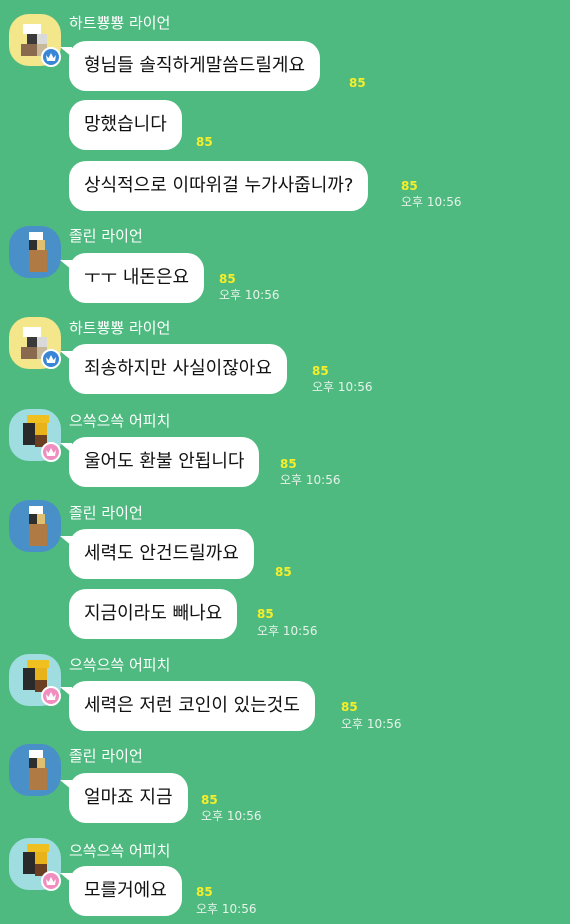  I want to click on message-bubble: 상식적으로 이따위걸 누가사줍니까?, so click(219, 186).